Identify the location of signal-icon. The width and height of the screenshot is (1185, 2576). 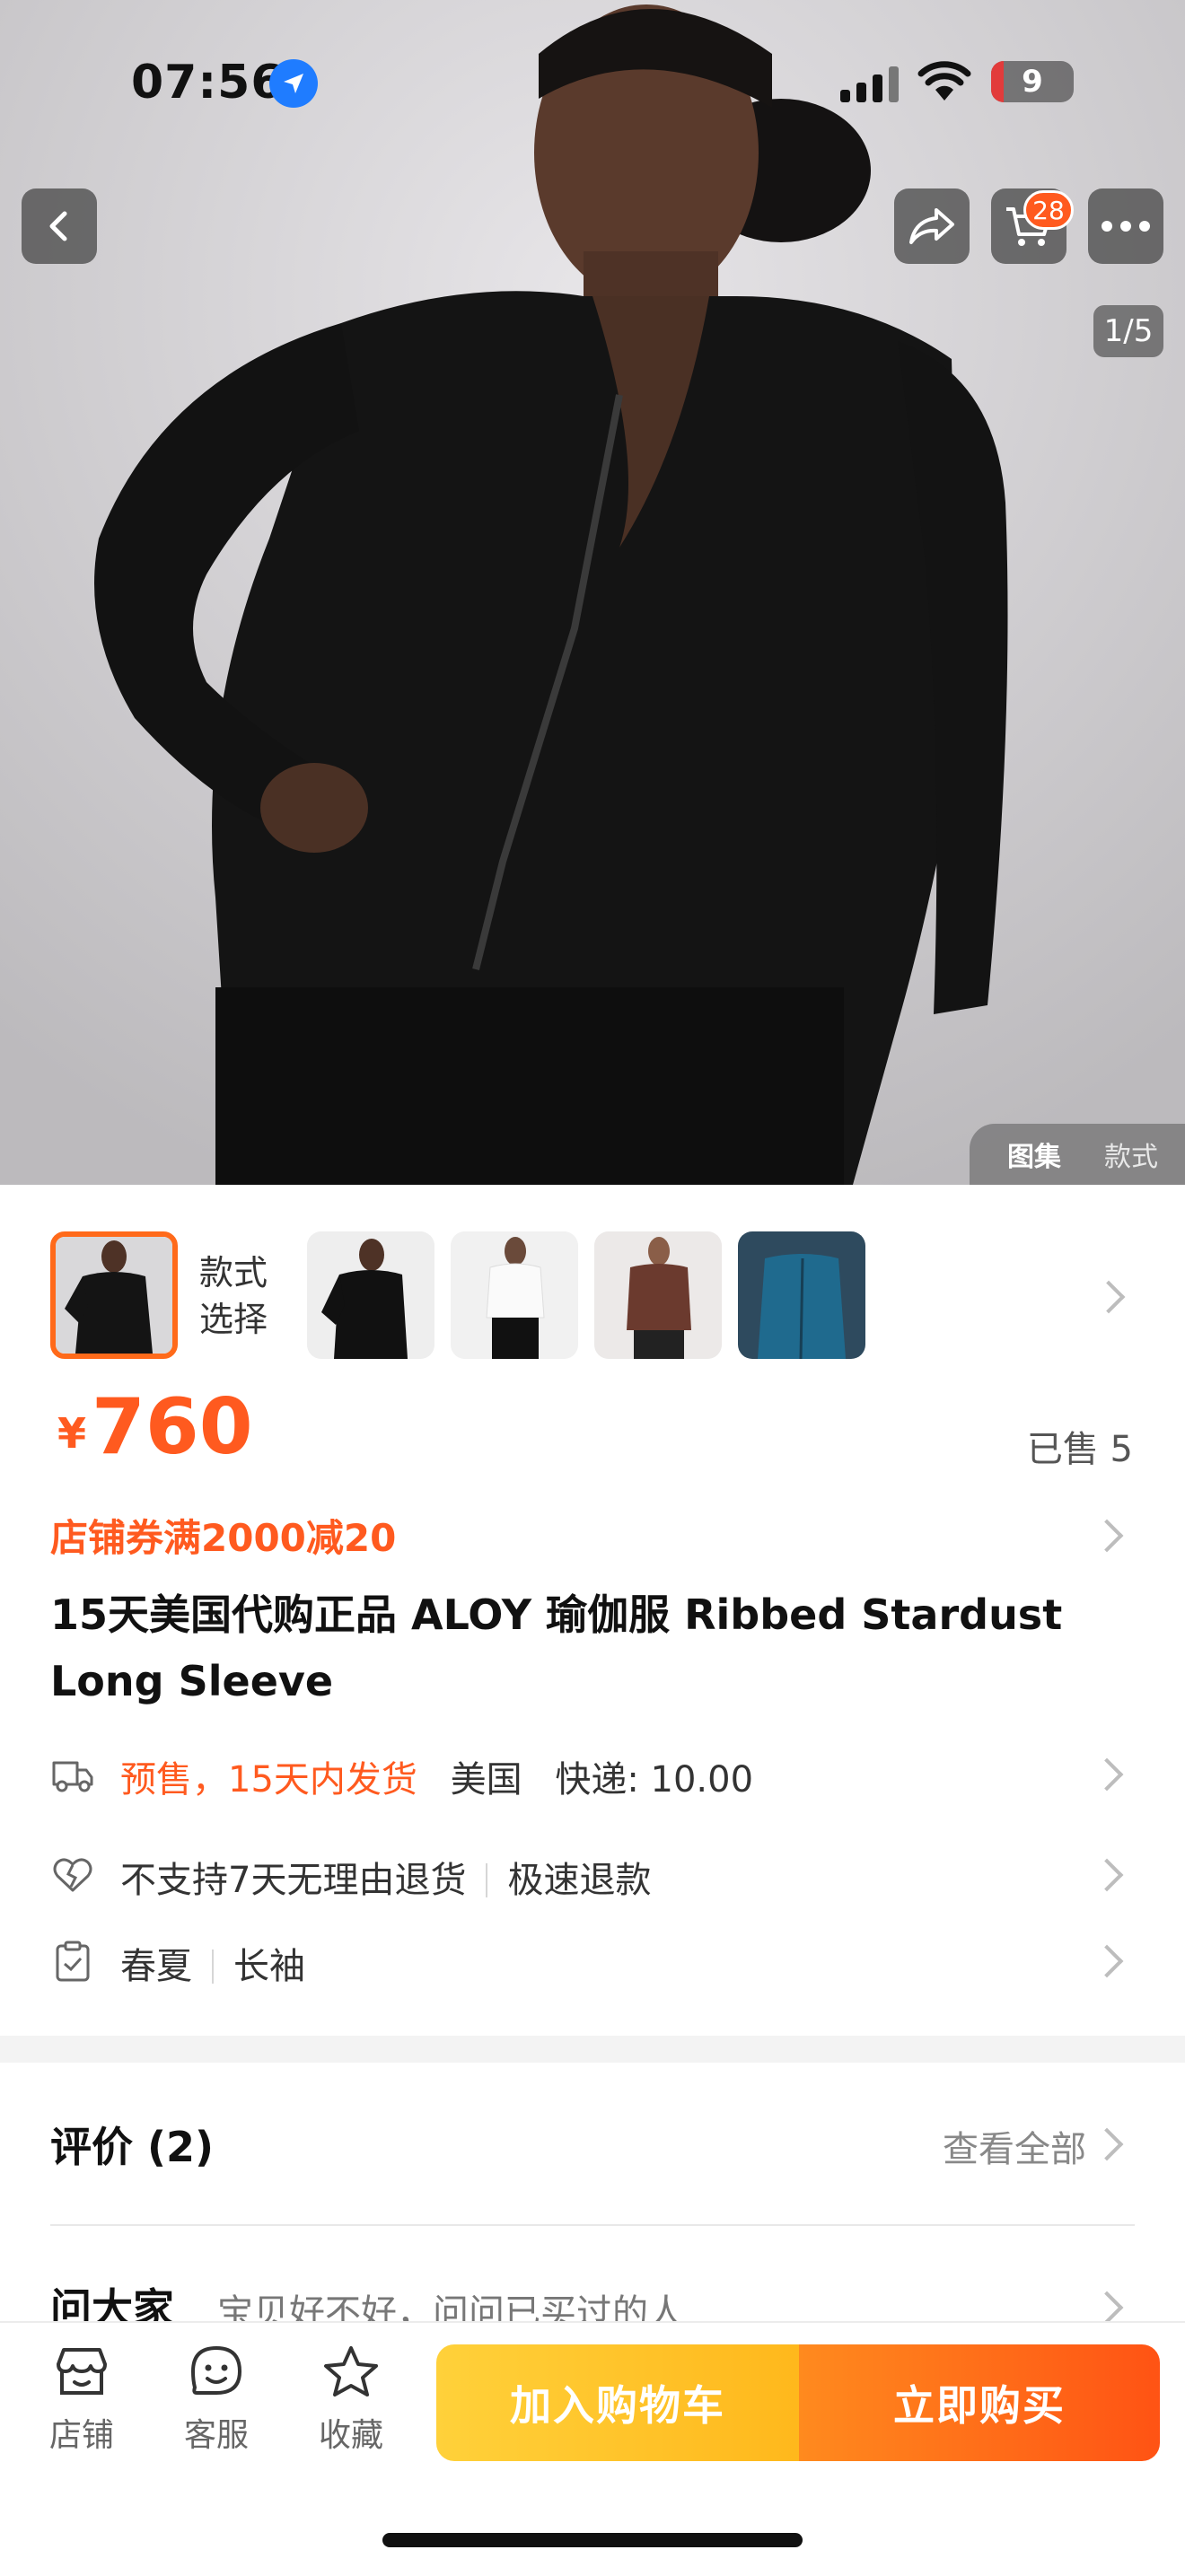
(869, 84).